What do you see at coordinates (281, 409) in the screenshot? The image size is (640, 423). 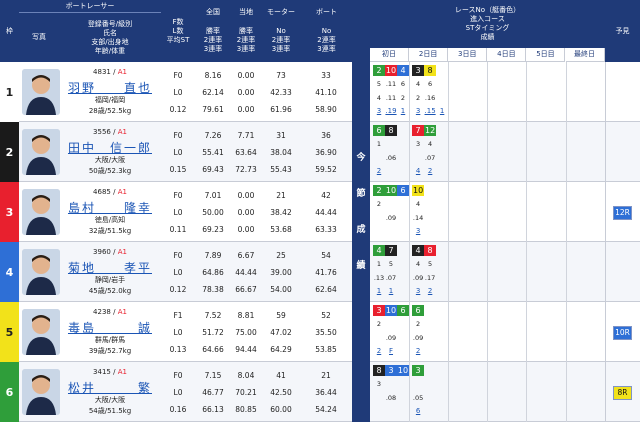 I see `motor-value: 60.00` at bounding box center [281, 409].